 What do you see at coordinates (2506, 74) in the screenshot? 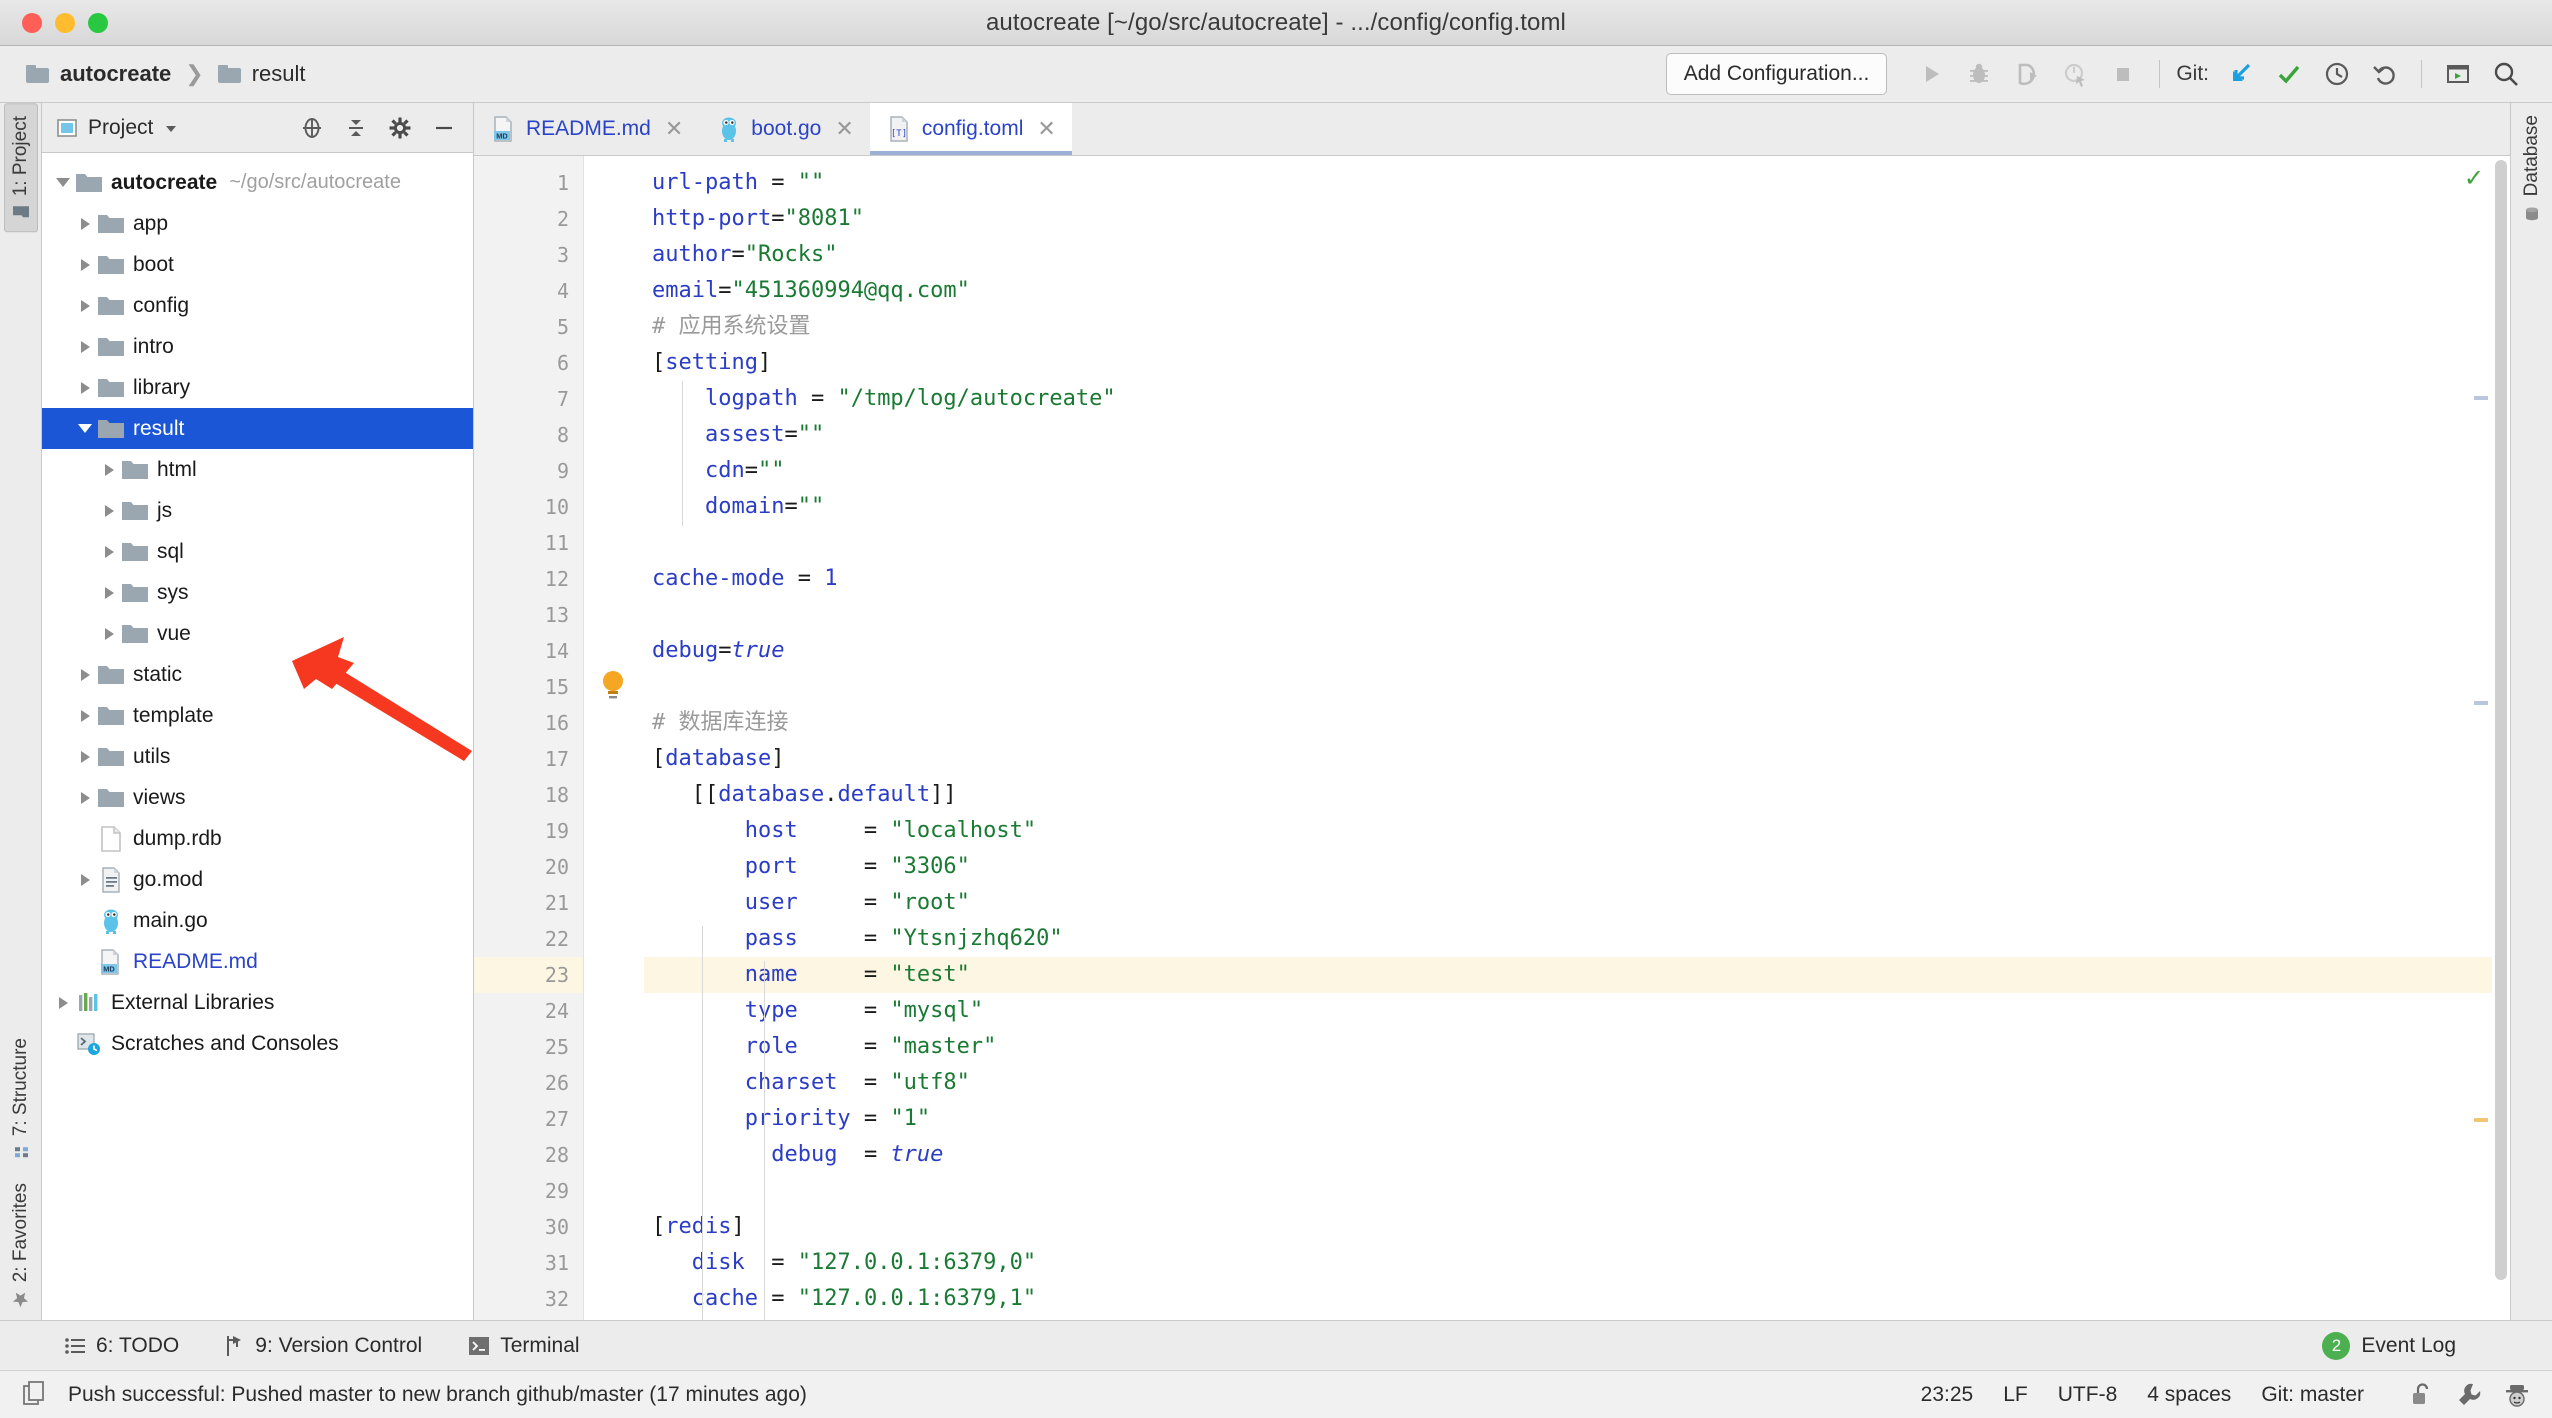
I see `search-everywhere-icon` at bounding box center [2506, 74].